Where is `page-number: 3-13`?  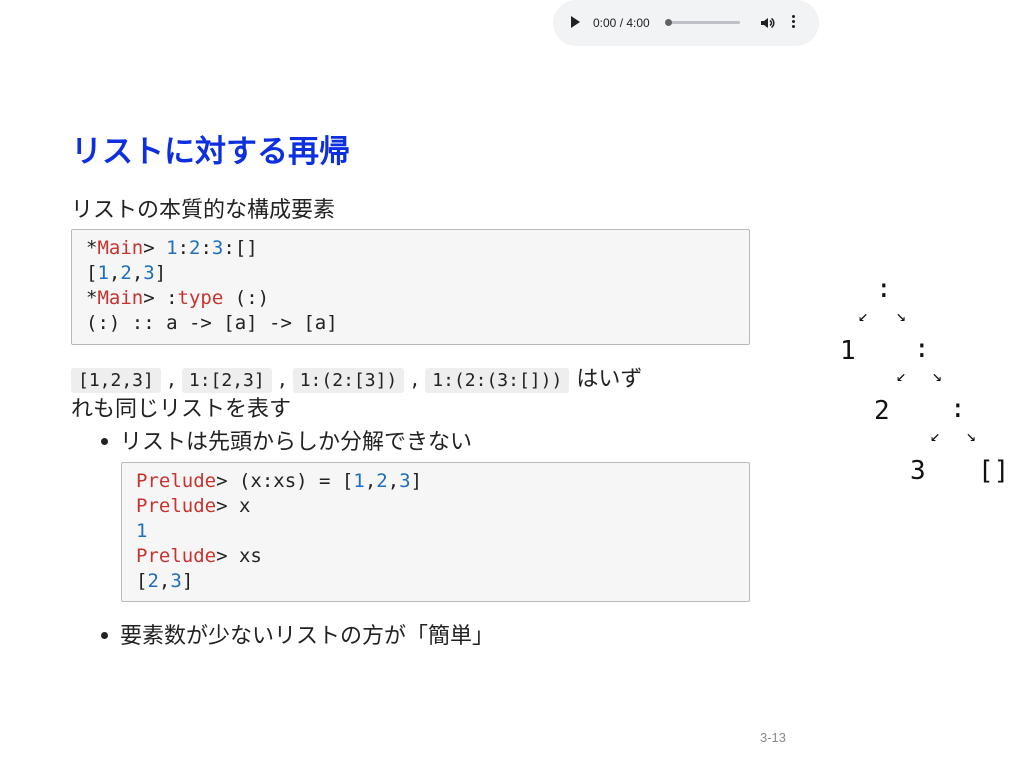 page-number: 3-13 is located at coordinates (773, 737).